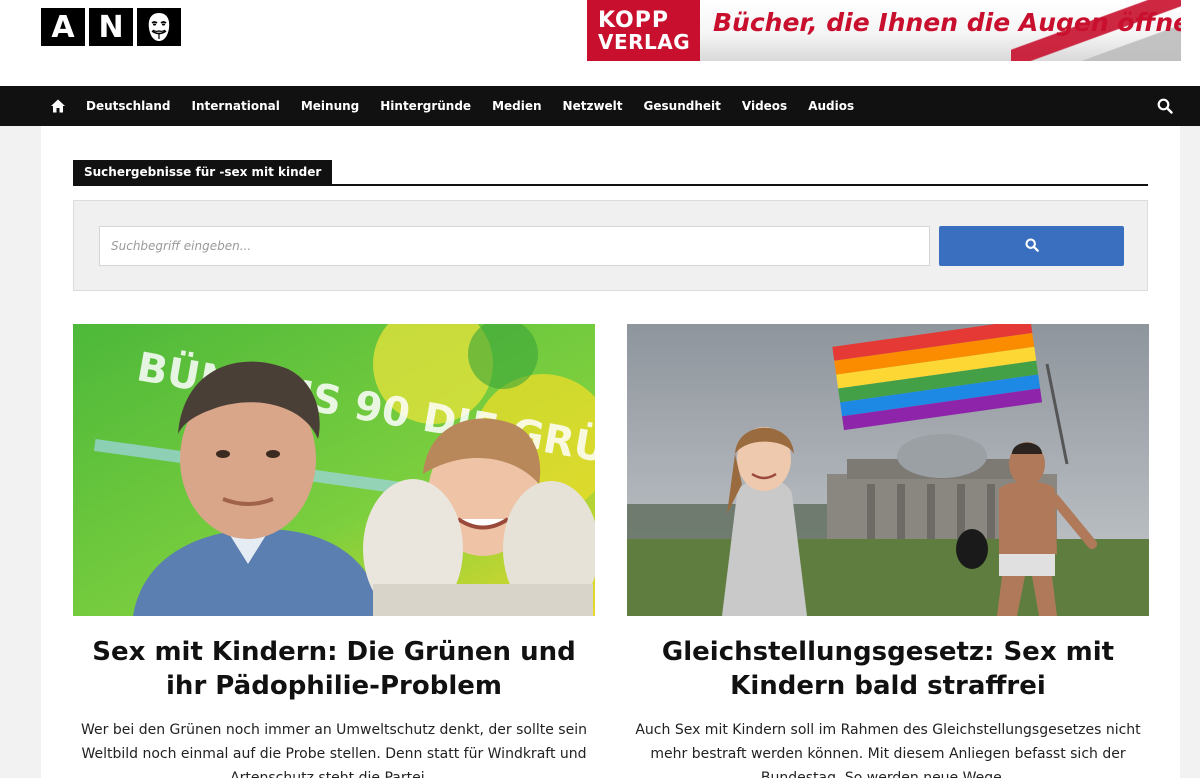 The height and width of the screenshot is (778, 1200). What do you see at coordinates (203, 172) in the screenshot?
I see `search-results-title: Suchergebnisse für -sex mit kinder` at bounding box center [203, 172].